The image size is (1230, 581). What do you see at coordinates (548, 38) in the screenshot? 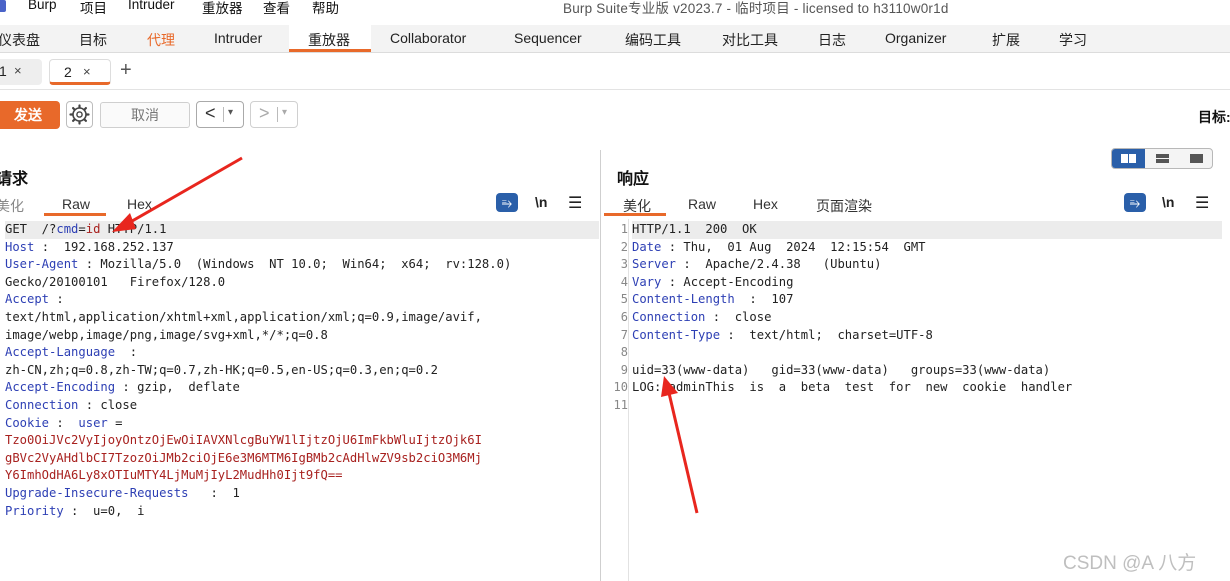
I see `tab-sequencer: Sequencer` at bounding box center [548, 38].